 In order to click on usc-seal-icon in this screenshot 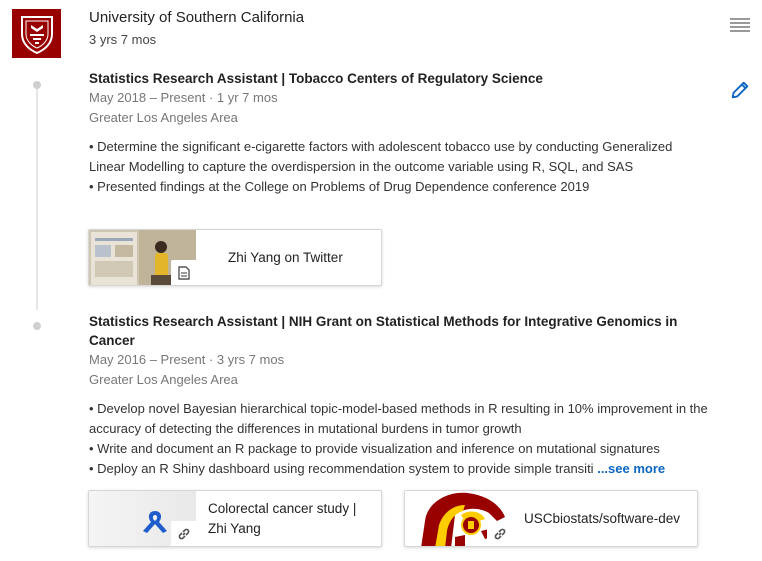, I will do `click(36, 34)`.